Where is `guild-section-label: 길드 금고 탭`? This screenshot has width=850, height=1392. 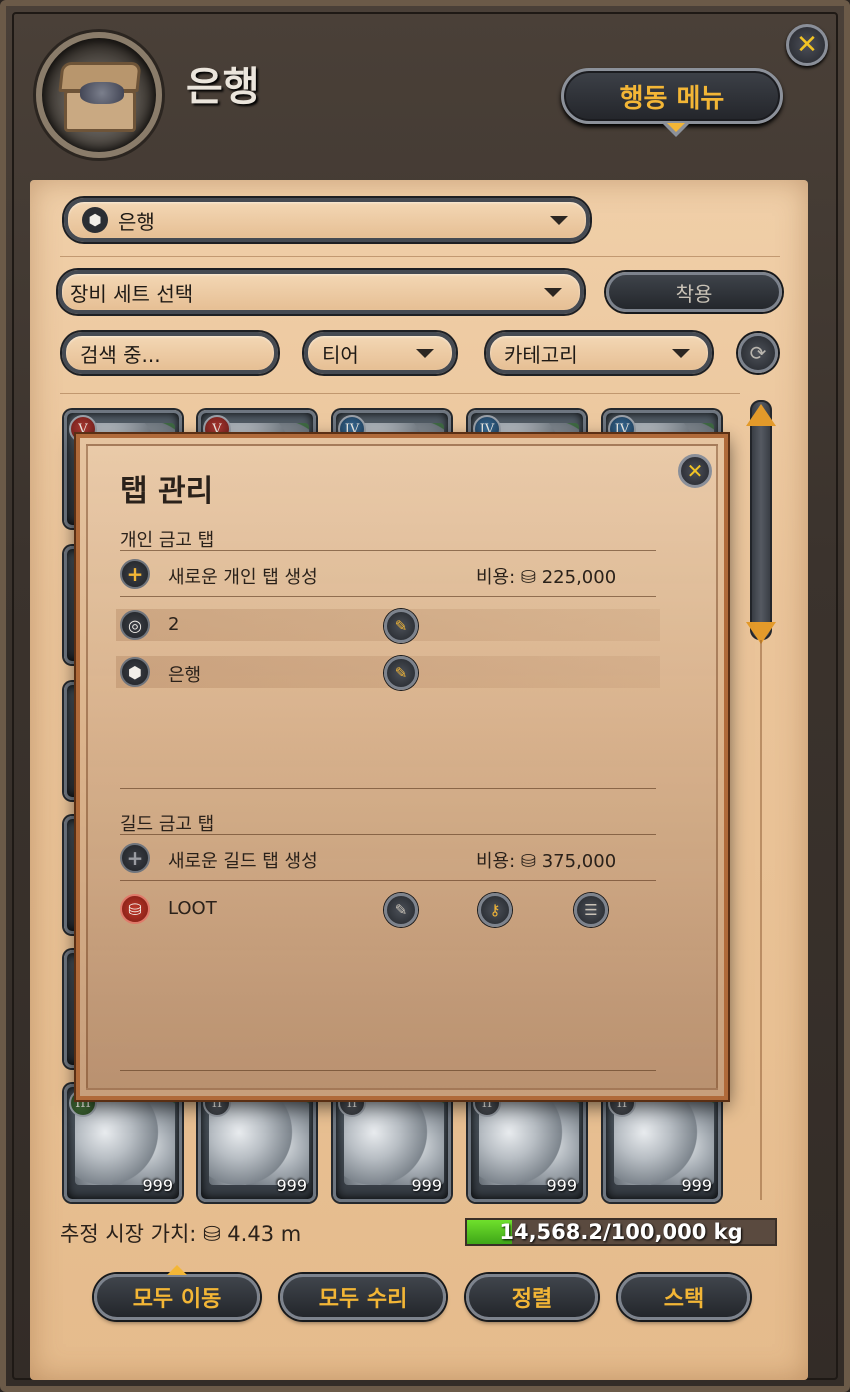 guild-section-label: 길드 금고 탭 is located at coordinates (167, 824).